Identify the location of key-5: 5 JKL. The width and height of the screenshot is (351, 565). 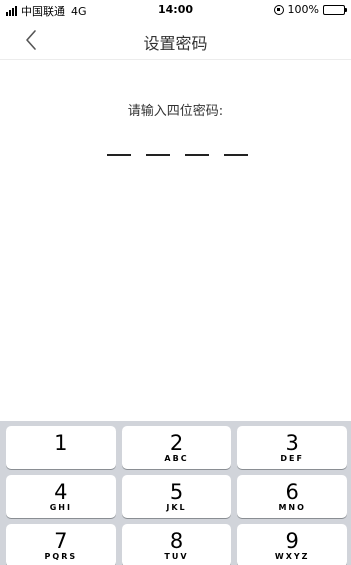
(176, 496).